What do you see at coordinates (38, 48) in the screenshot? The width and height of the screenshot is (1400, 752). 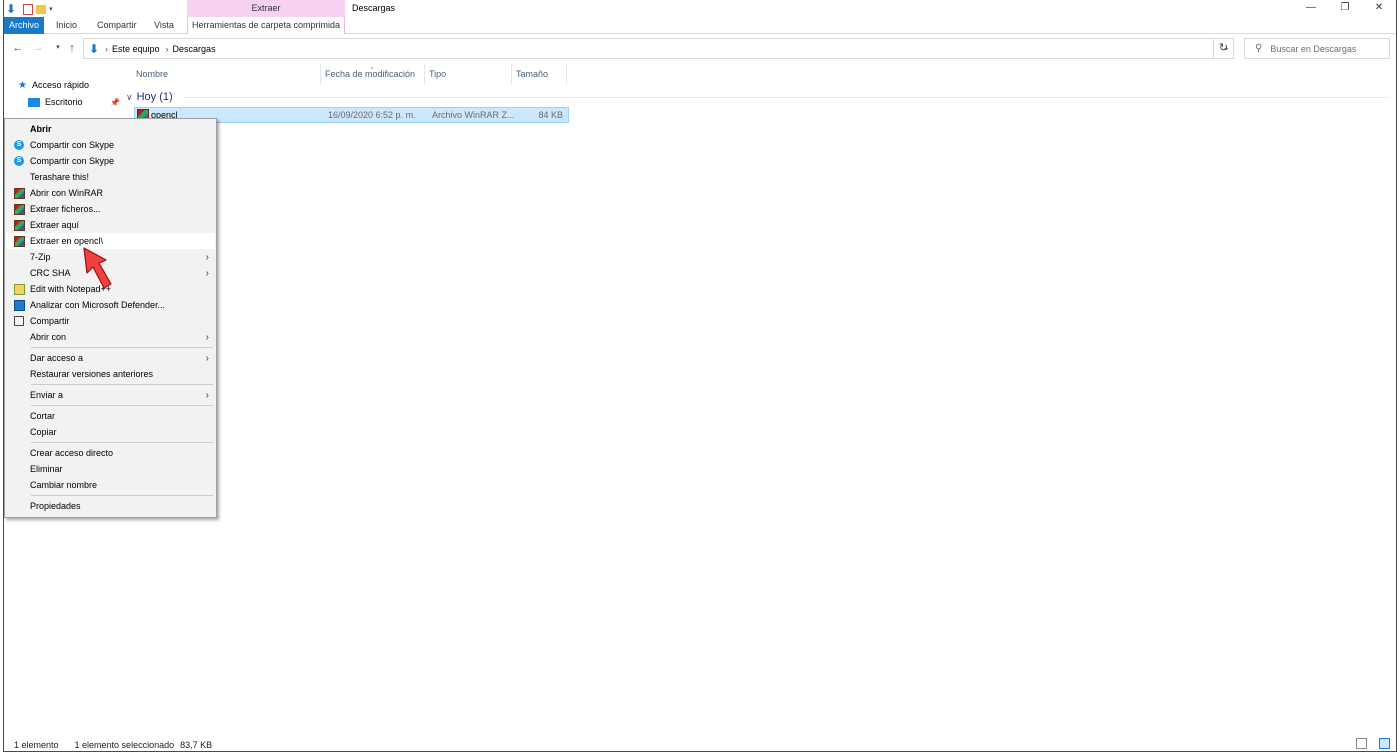 I see `forward-arrow-icon: →` at bounding box center [38, 48].